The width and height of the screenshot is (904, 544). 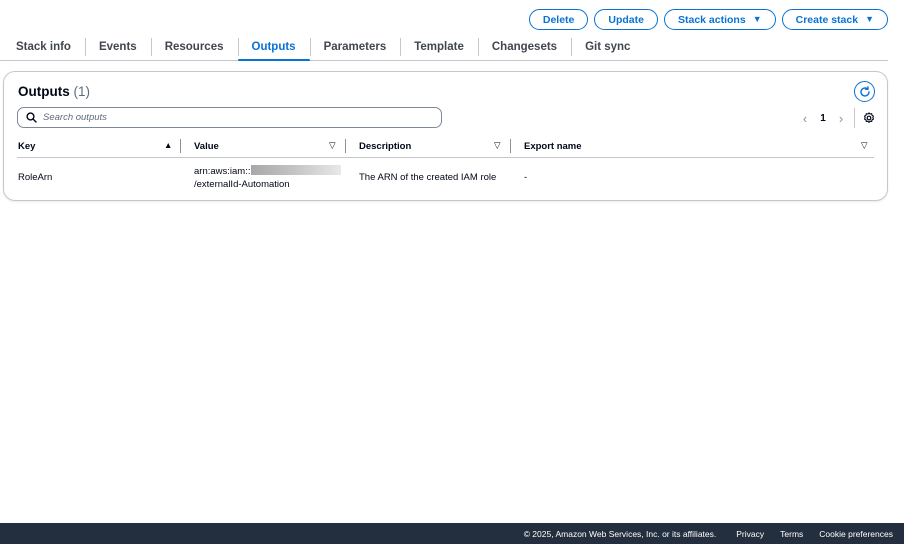 I want to click on tab-changesets: Changesets, so click(x=524, y=47).